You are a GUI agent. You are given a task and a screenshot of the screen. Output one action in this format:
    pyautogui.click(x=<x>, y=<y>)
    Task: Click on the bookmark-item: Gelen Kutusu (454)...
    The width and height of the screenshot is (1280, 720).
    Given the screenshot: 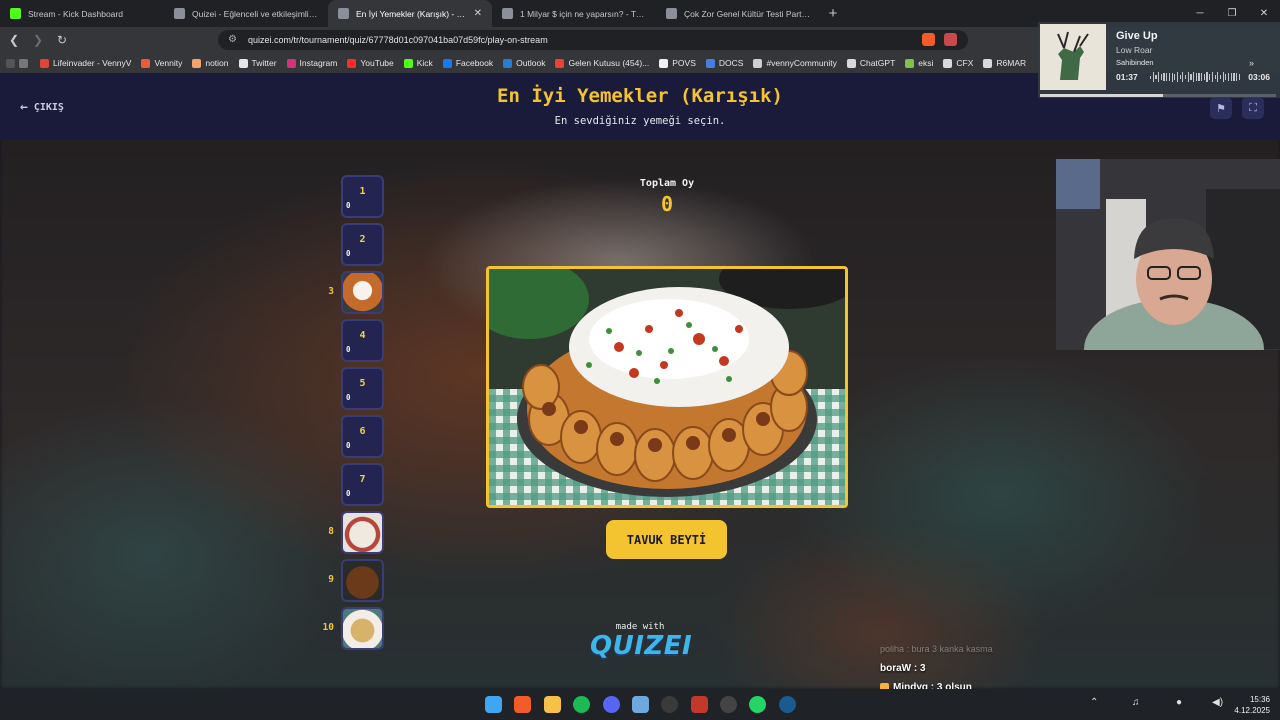 What is the action you would take?
    pyautogui.click(x=602, y=63)
    